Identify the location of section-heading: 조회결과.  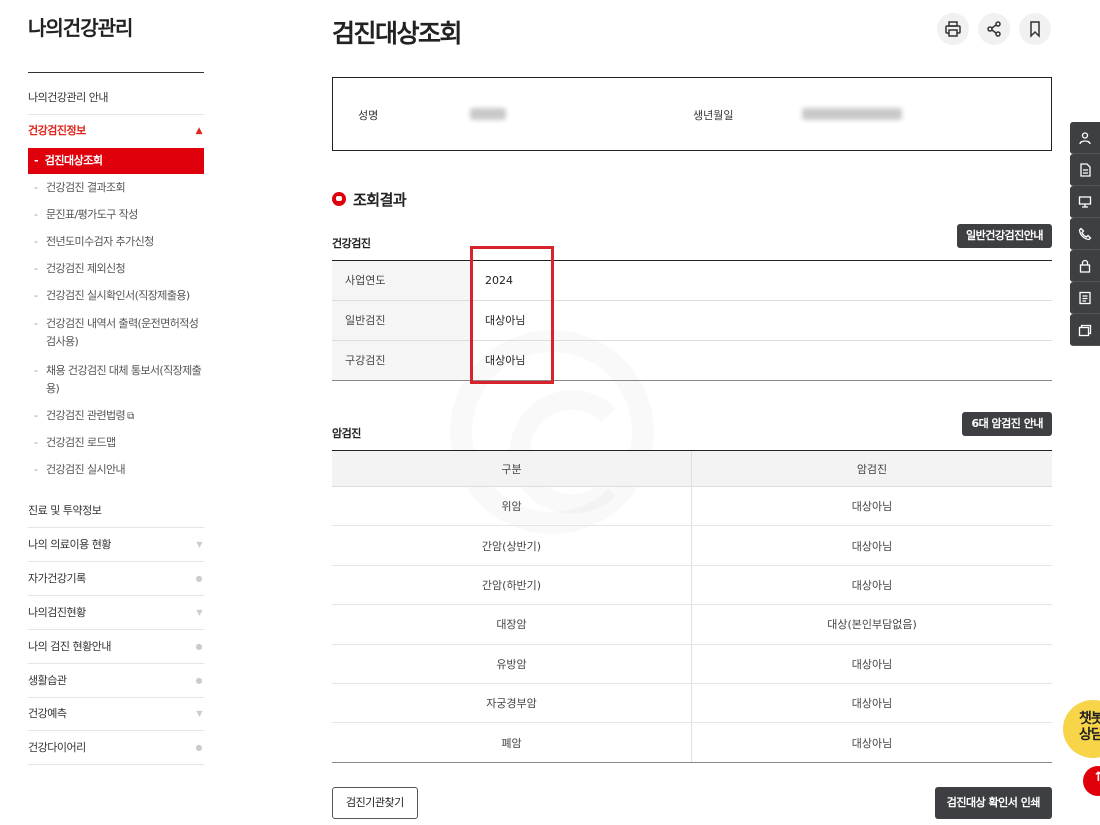
(369, 199).